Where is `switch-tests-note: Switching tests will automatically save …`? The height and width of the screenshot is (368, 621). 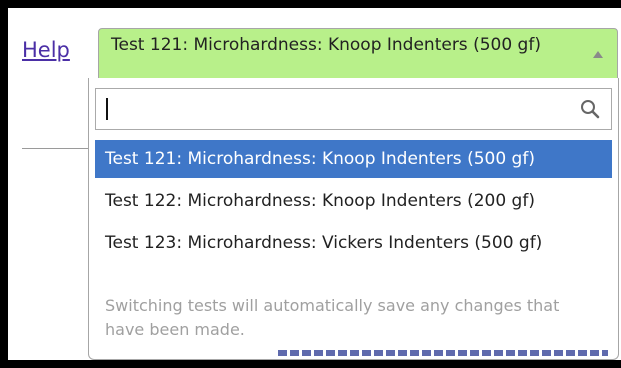 switch-tests-note: Switching tests will automatically save … is located at coordinates (332, 317).